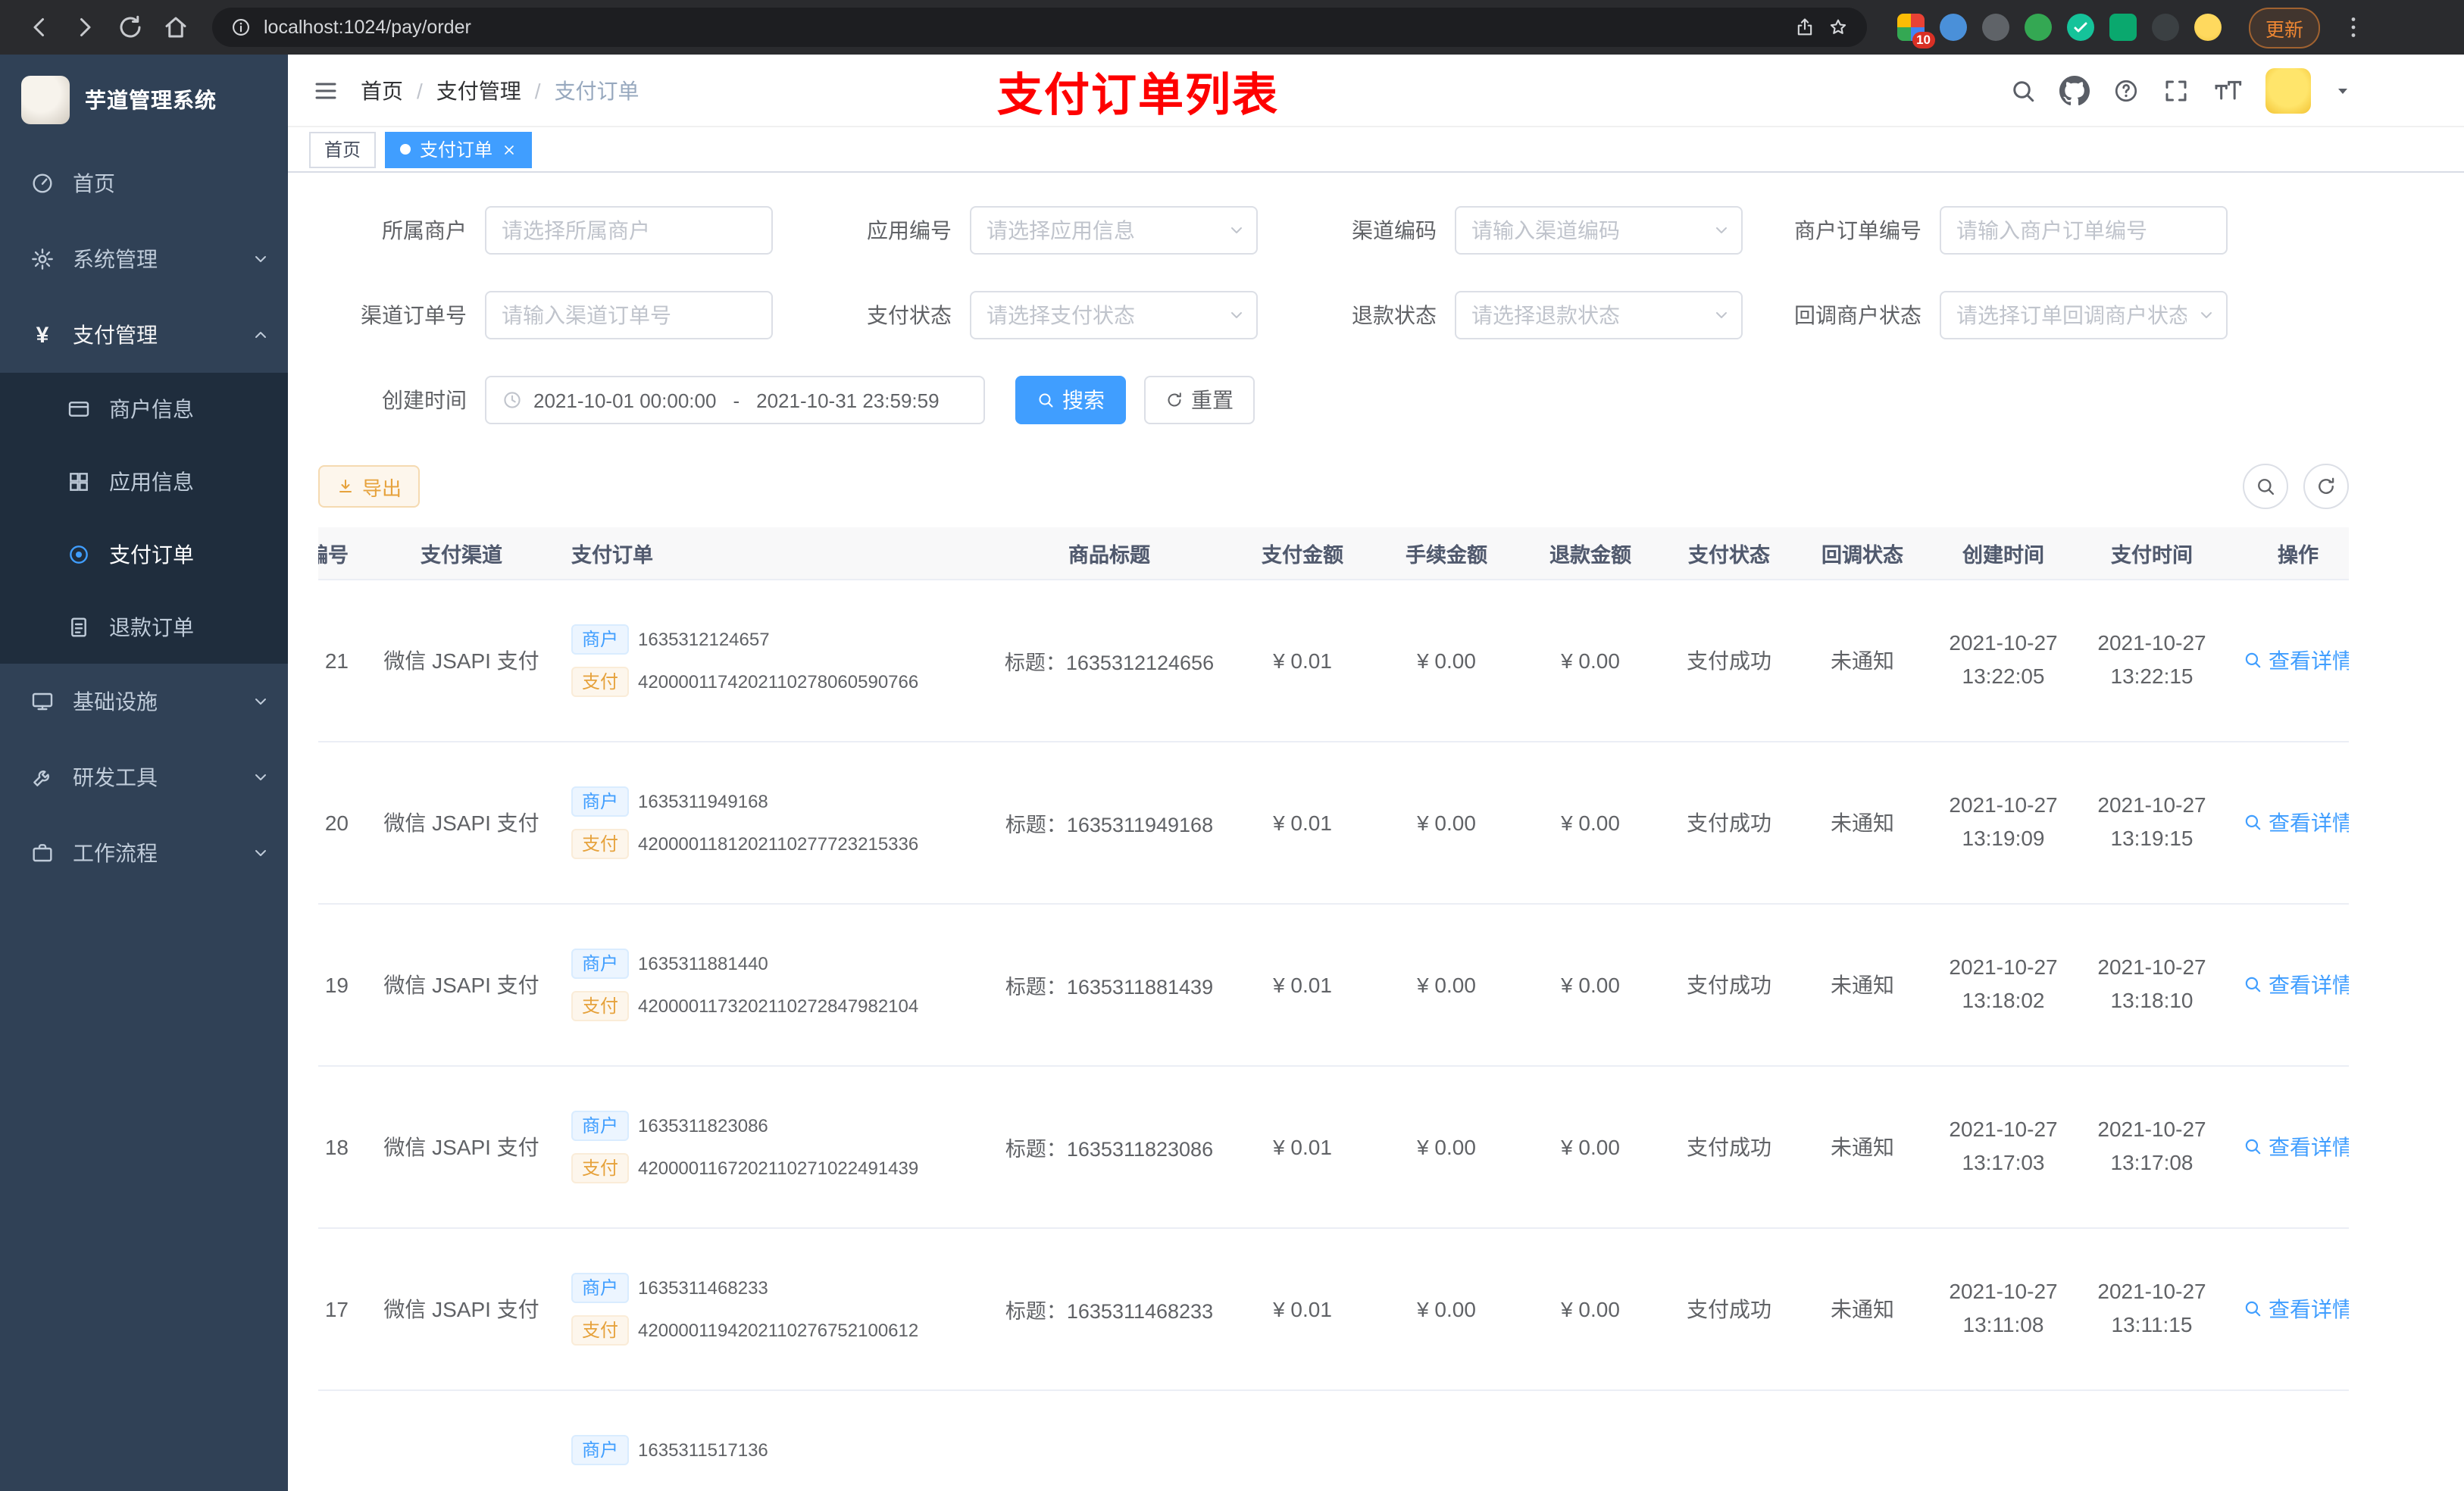  What do you see at coordinates (342, 1146) in the screenshot?
I see `cell-id: 18` at bounding box center [342, 1146].